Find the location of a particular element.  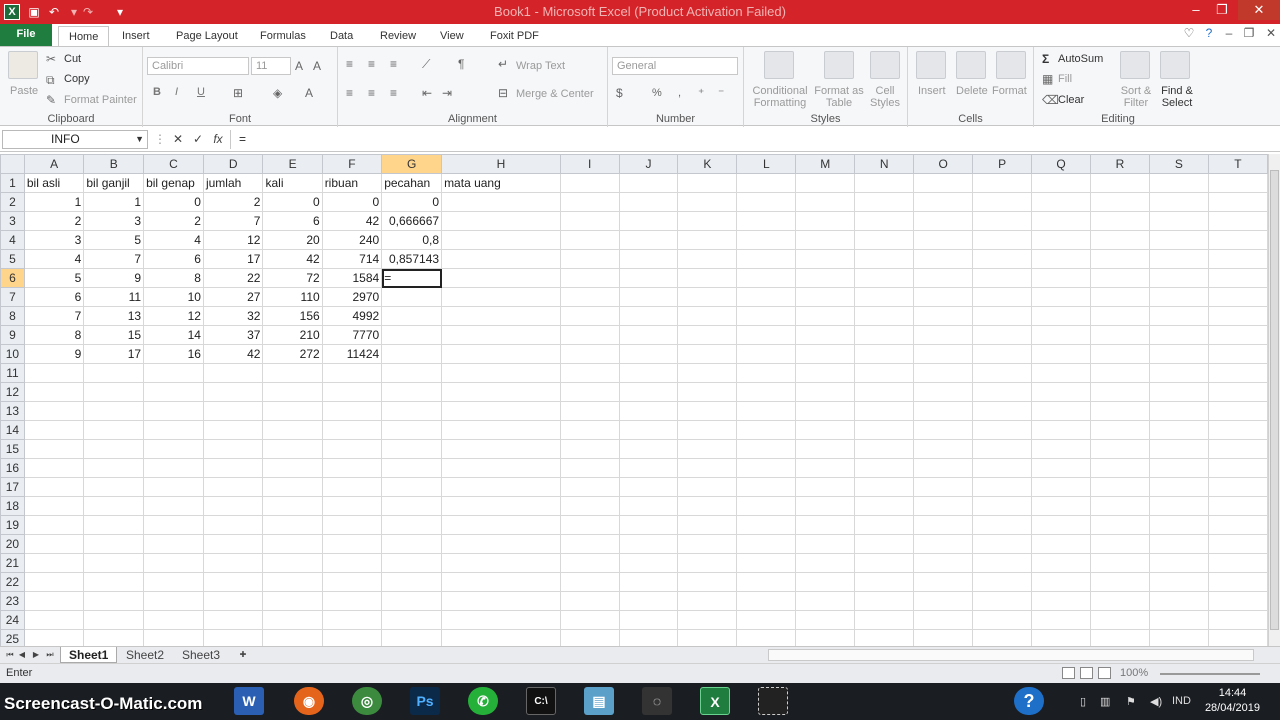

cell: 0 is located at coordinates (292, 202).